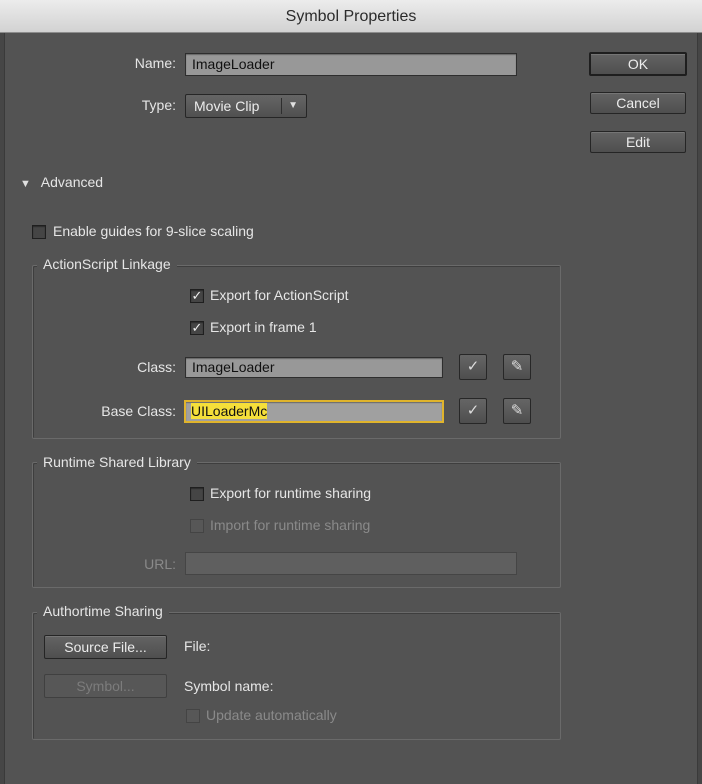  What do you see at coordinates (290, 525) in the screenshot?
I see `import-runtime-sharing-label: Import for runtime sharing` at bounding box center [290, 525].